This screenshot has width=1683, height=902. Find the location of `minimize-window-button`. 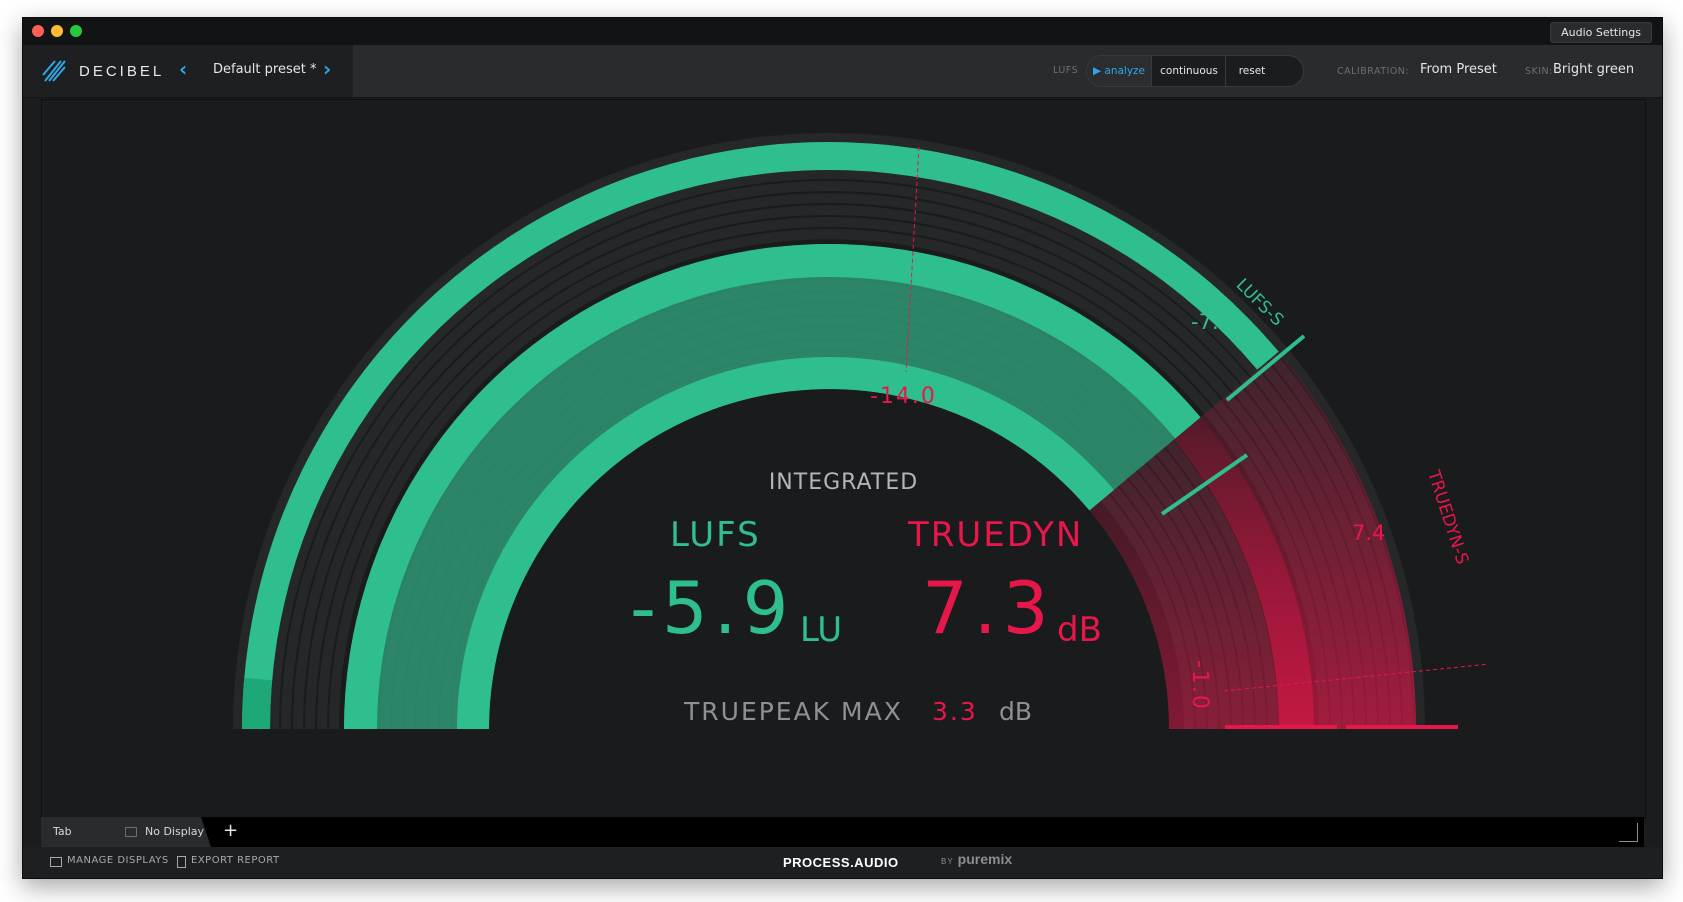

minimize-window-button is located at coordinates (57, 31).